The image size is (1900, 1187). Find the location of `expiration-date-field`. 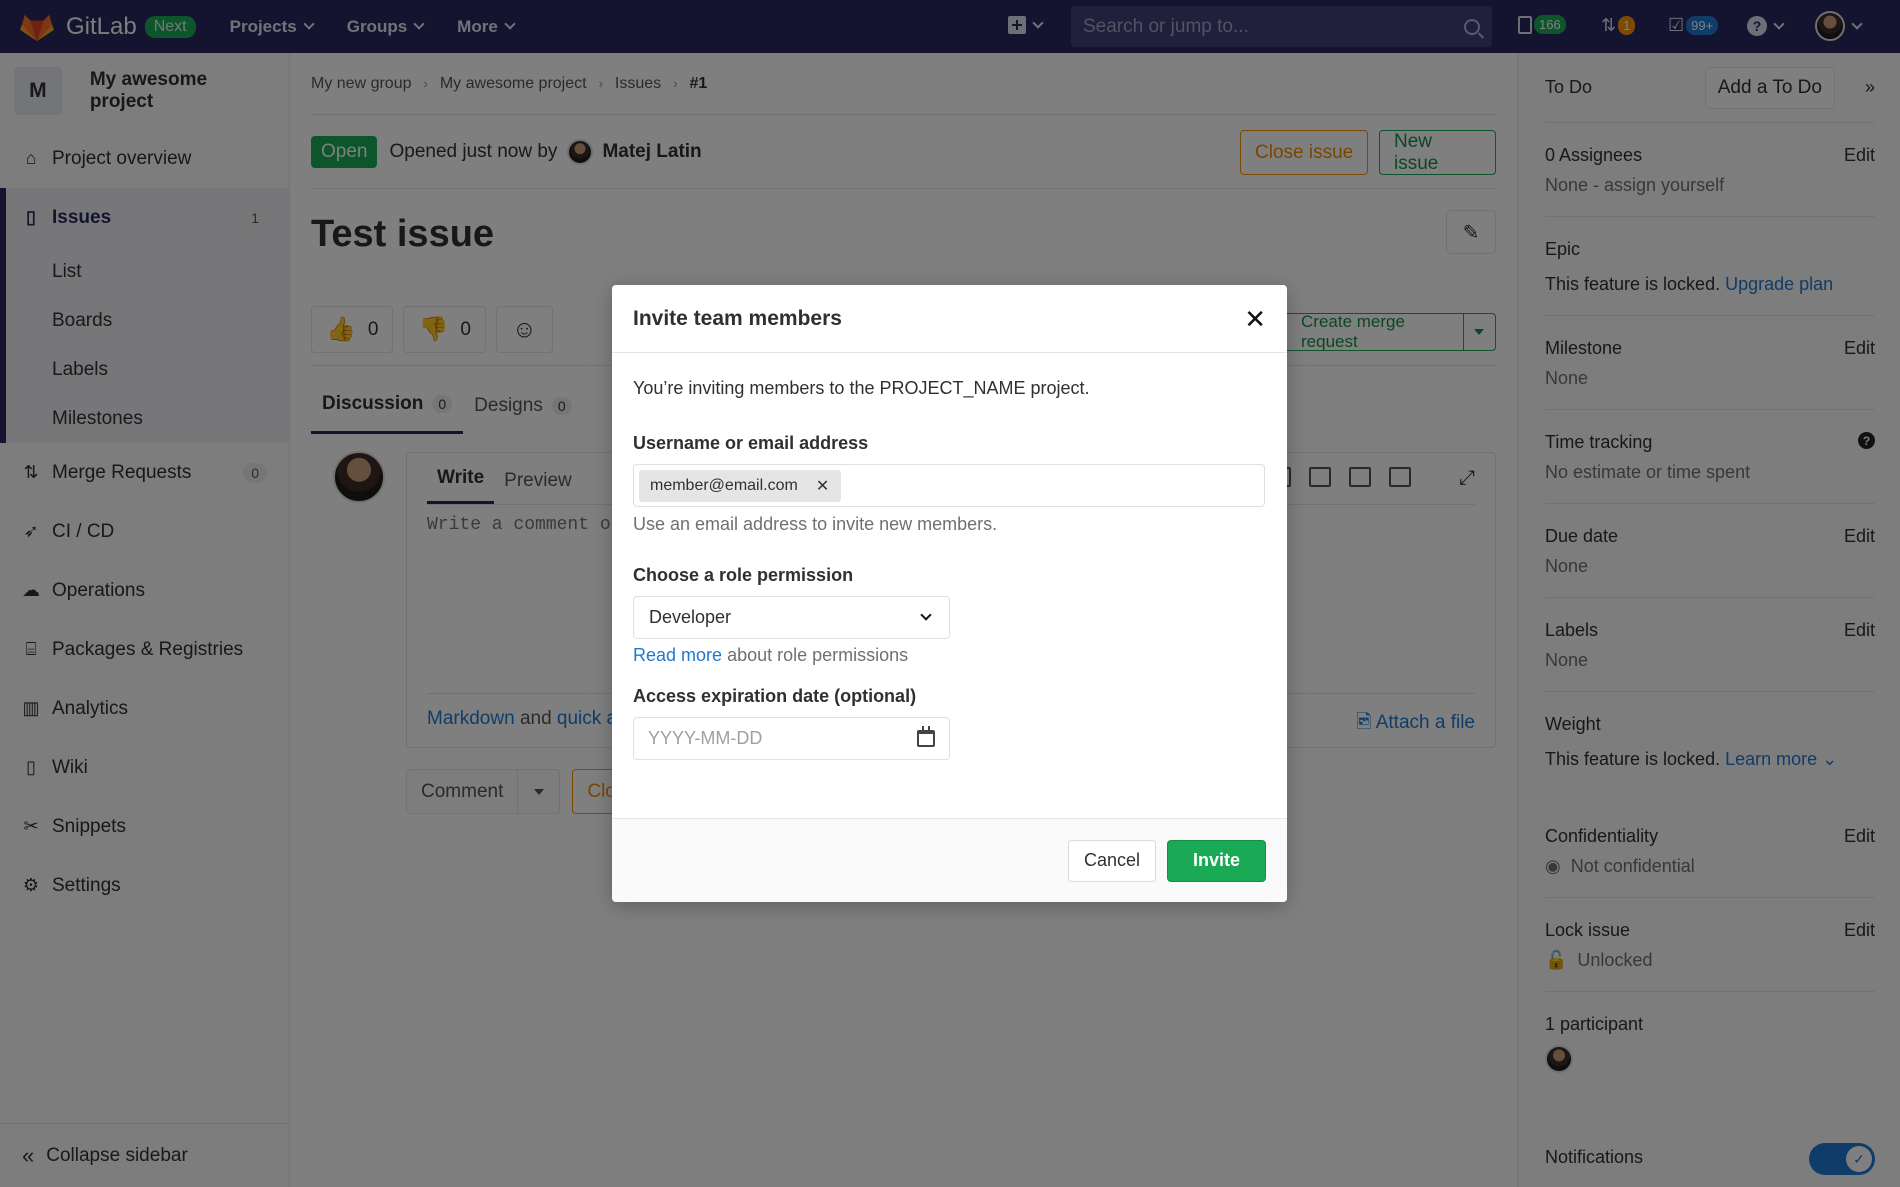

expiration-date-field is located at coordinates (791, 738).